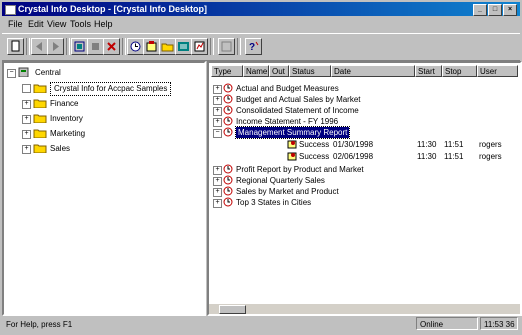 This screenshot has height=335, width=522. I want to click on column-header: Date, so click(373, 71).